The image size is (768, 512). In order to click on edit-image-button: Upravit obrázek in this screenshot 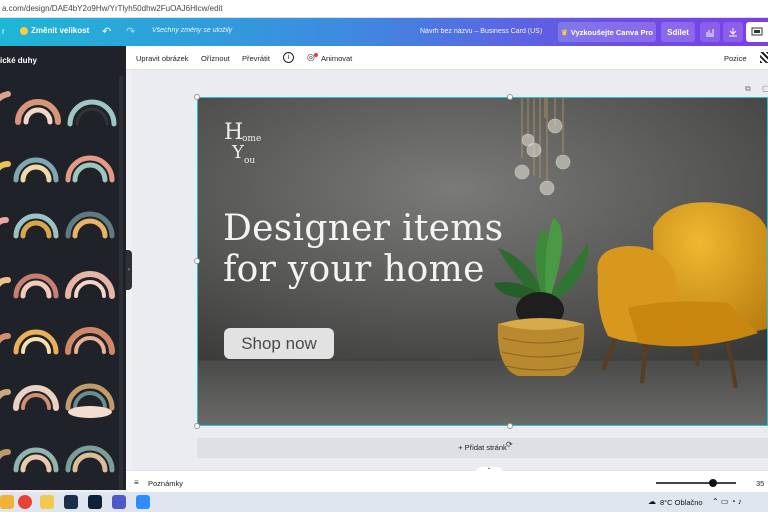, I will do `click(162, 58)`.